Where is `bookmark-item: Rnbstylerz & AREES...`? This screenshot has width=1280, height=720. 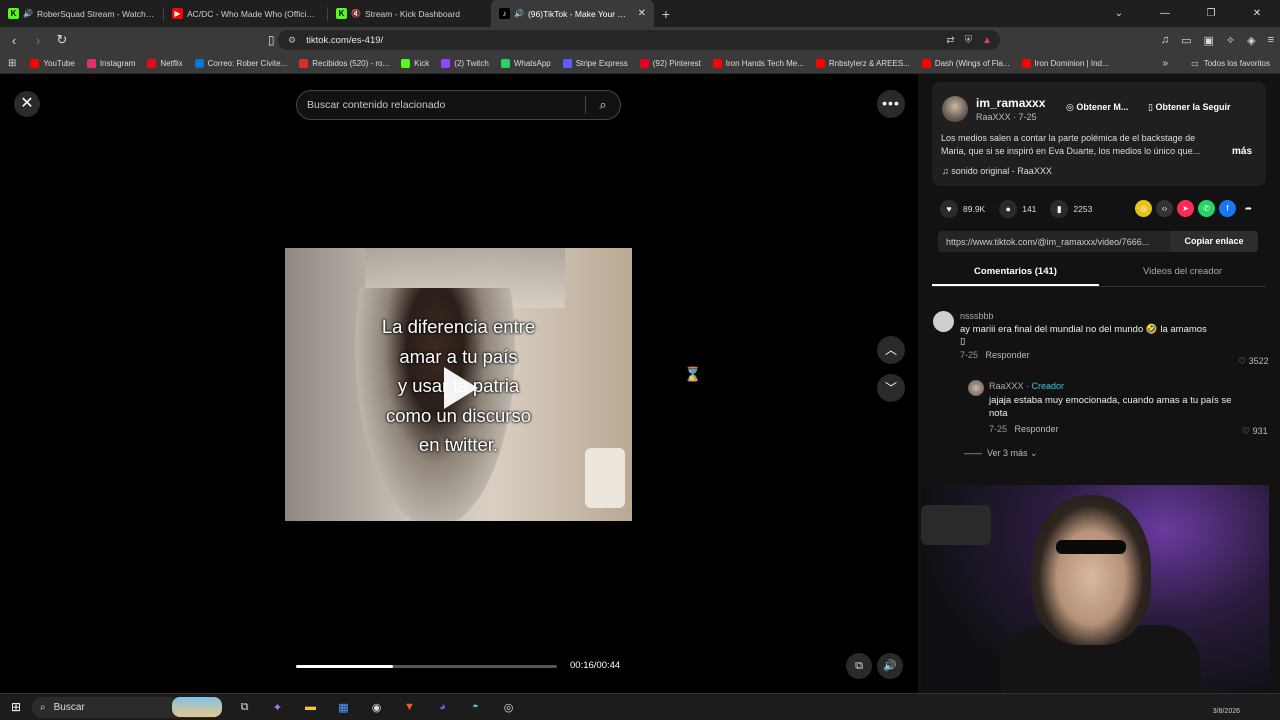
bookmark-item: Rnbstylerz & AREES... is located at coordinates (862, 63).